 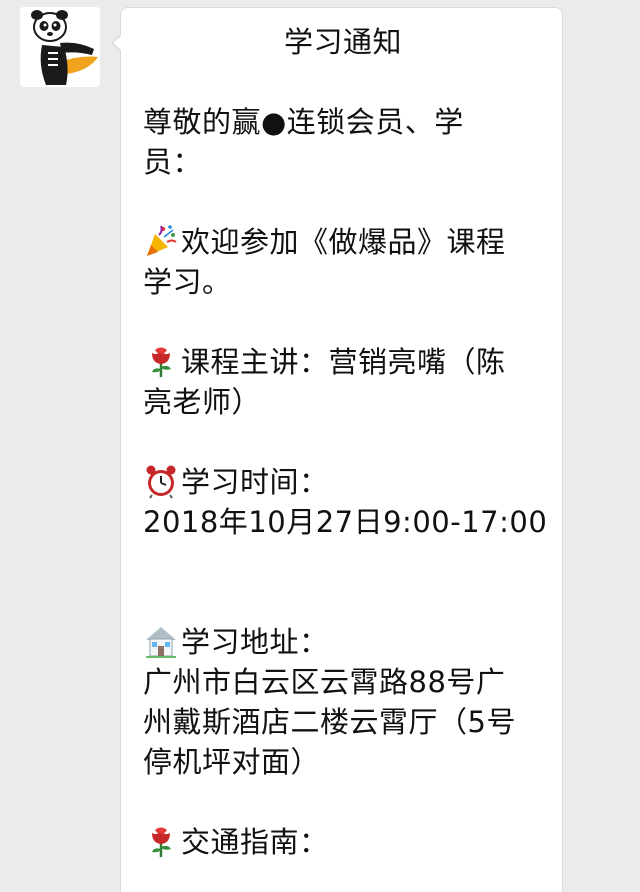 What do you see at coordinates (161, 241) in the screenshot?
I see `party-popper-icon` at bounding box center [161, 241].